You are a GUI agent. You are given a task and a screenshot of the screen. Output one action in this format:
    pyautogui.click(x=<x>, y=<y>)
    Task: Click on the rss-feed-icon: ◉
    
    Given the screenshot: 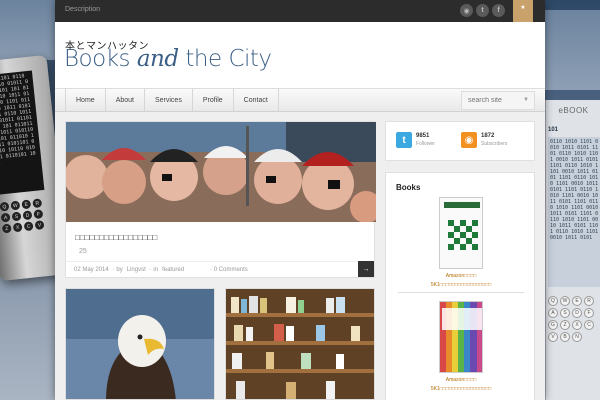 What is the action you would take?
    pyautogui.click(x=469, y=140)
    